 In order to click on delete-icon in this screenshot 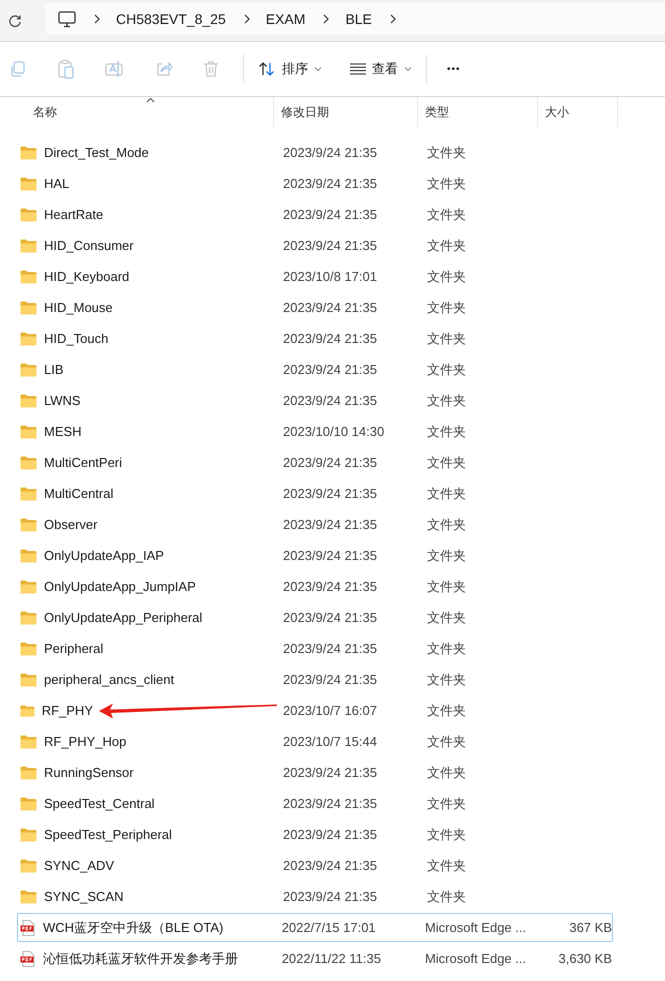, I will do `click(211, 69)`.